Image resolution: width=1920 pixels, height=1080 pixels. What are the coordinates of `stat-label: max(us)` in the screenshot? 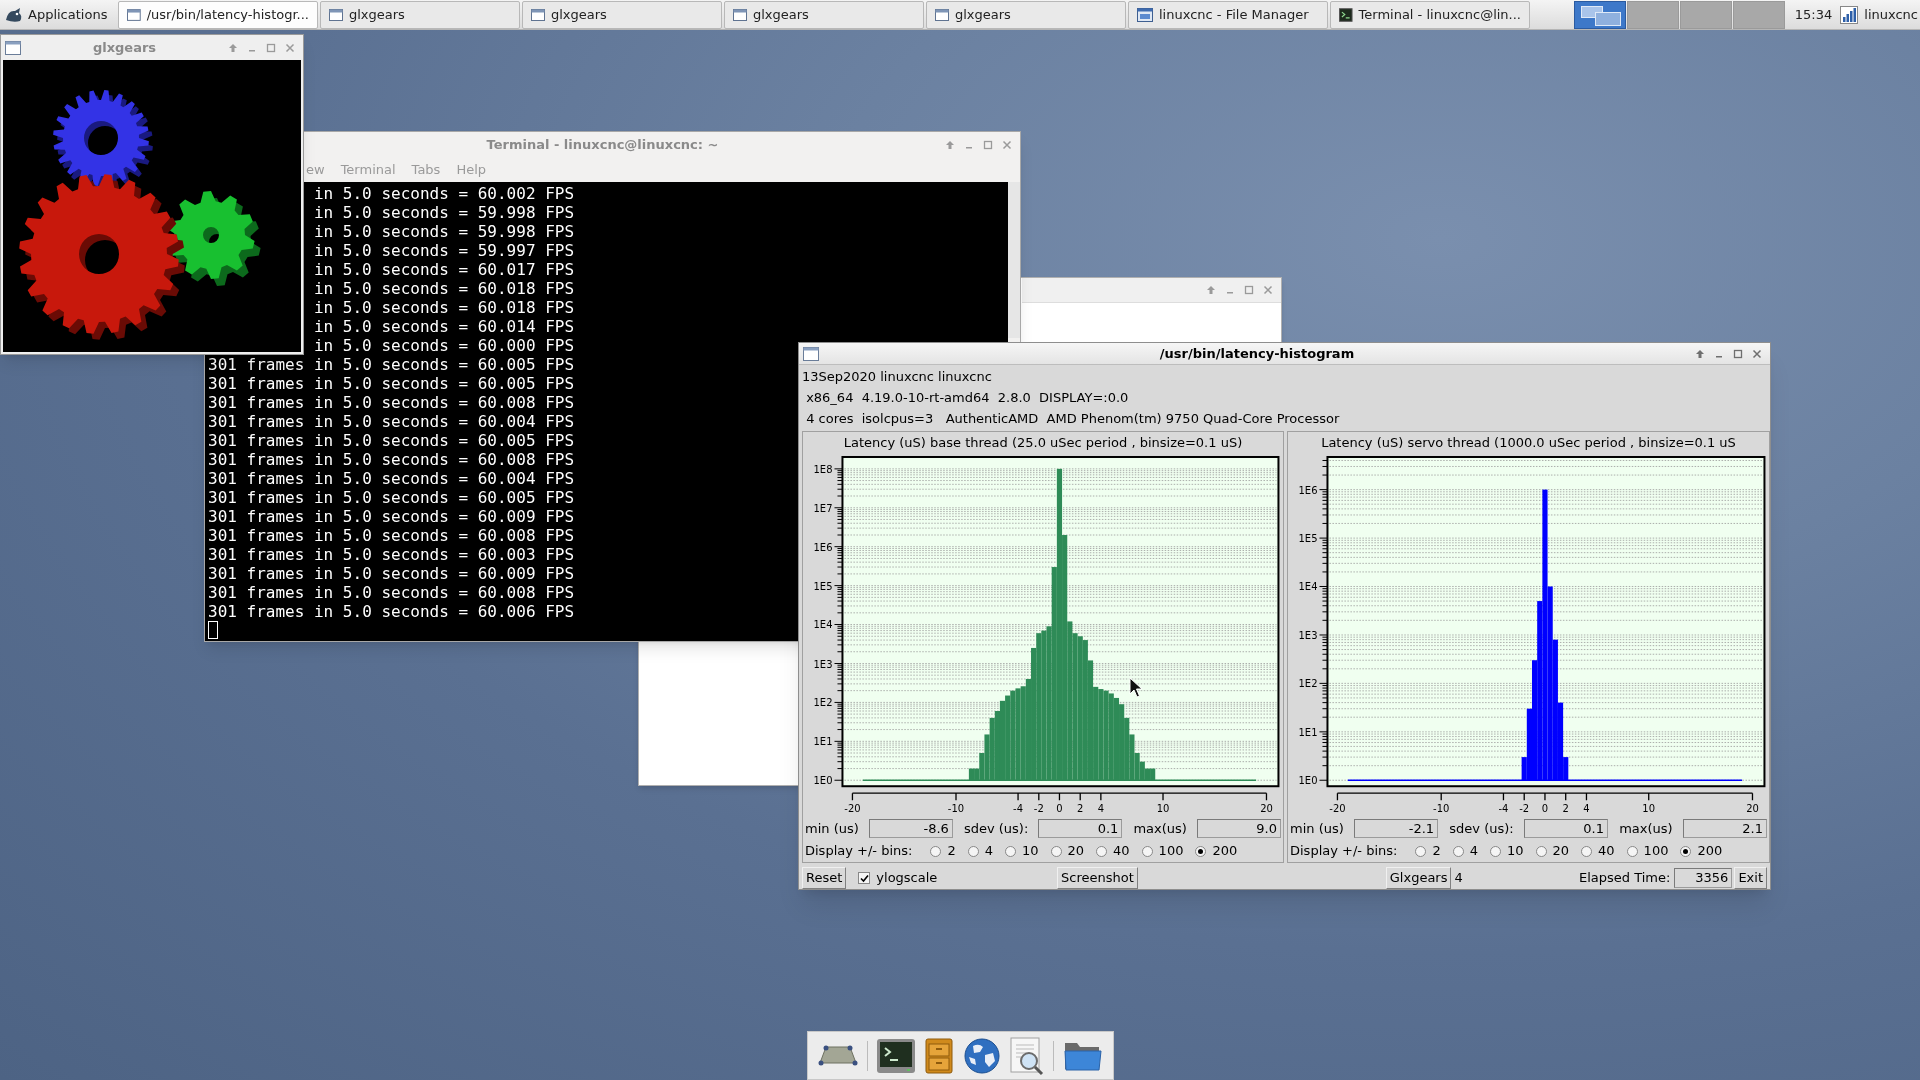 It's located at (1645, 828).